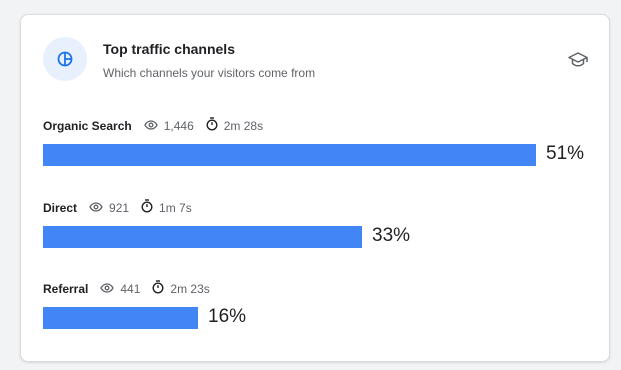 The image size is (621, 370). Describe the element at coordinates (209, 73) in the screenshot. I see `card-subtitle: Which channels your visitors come from` at that location.